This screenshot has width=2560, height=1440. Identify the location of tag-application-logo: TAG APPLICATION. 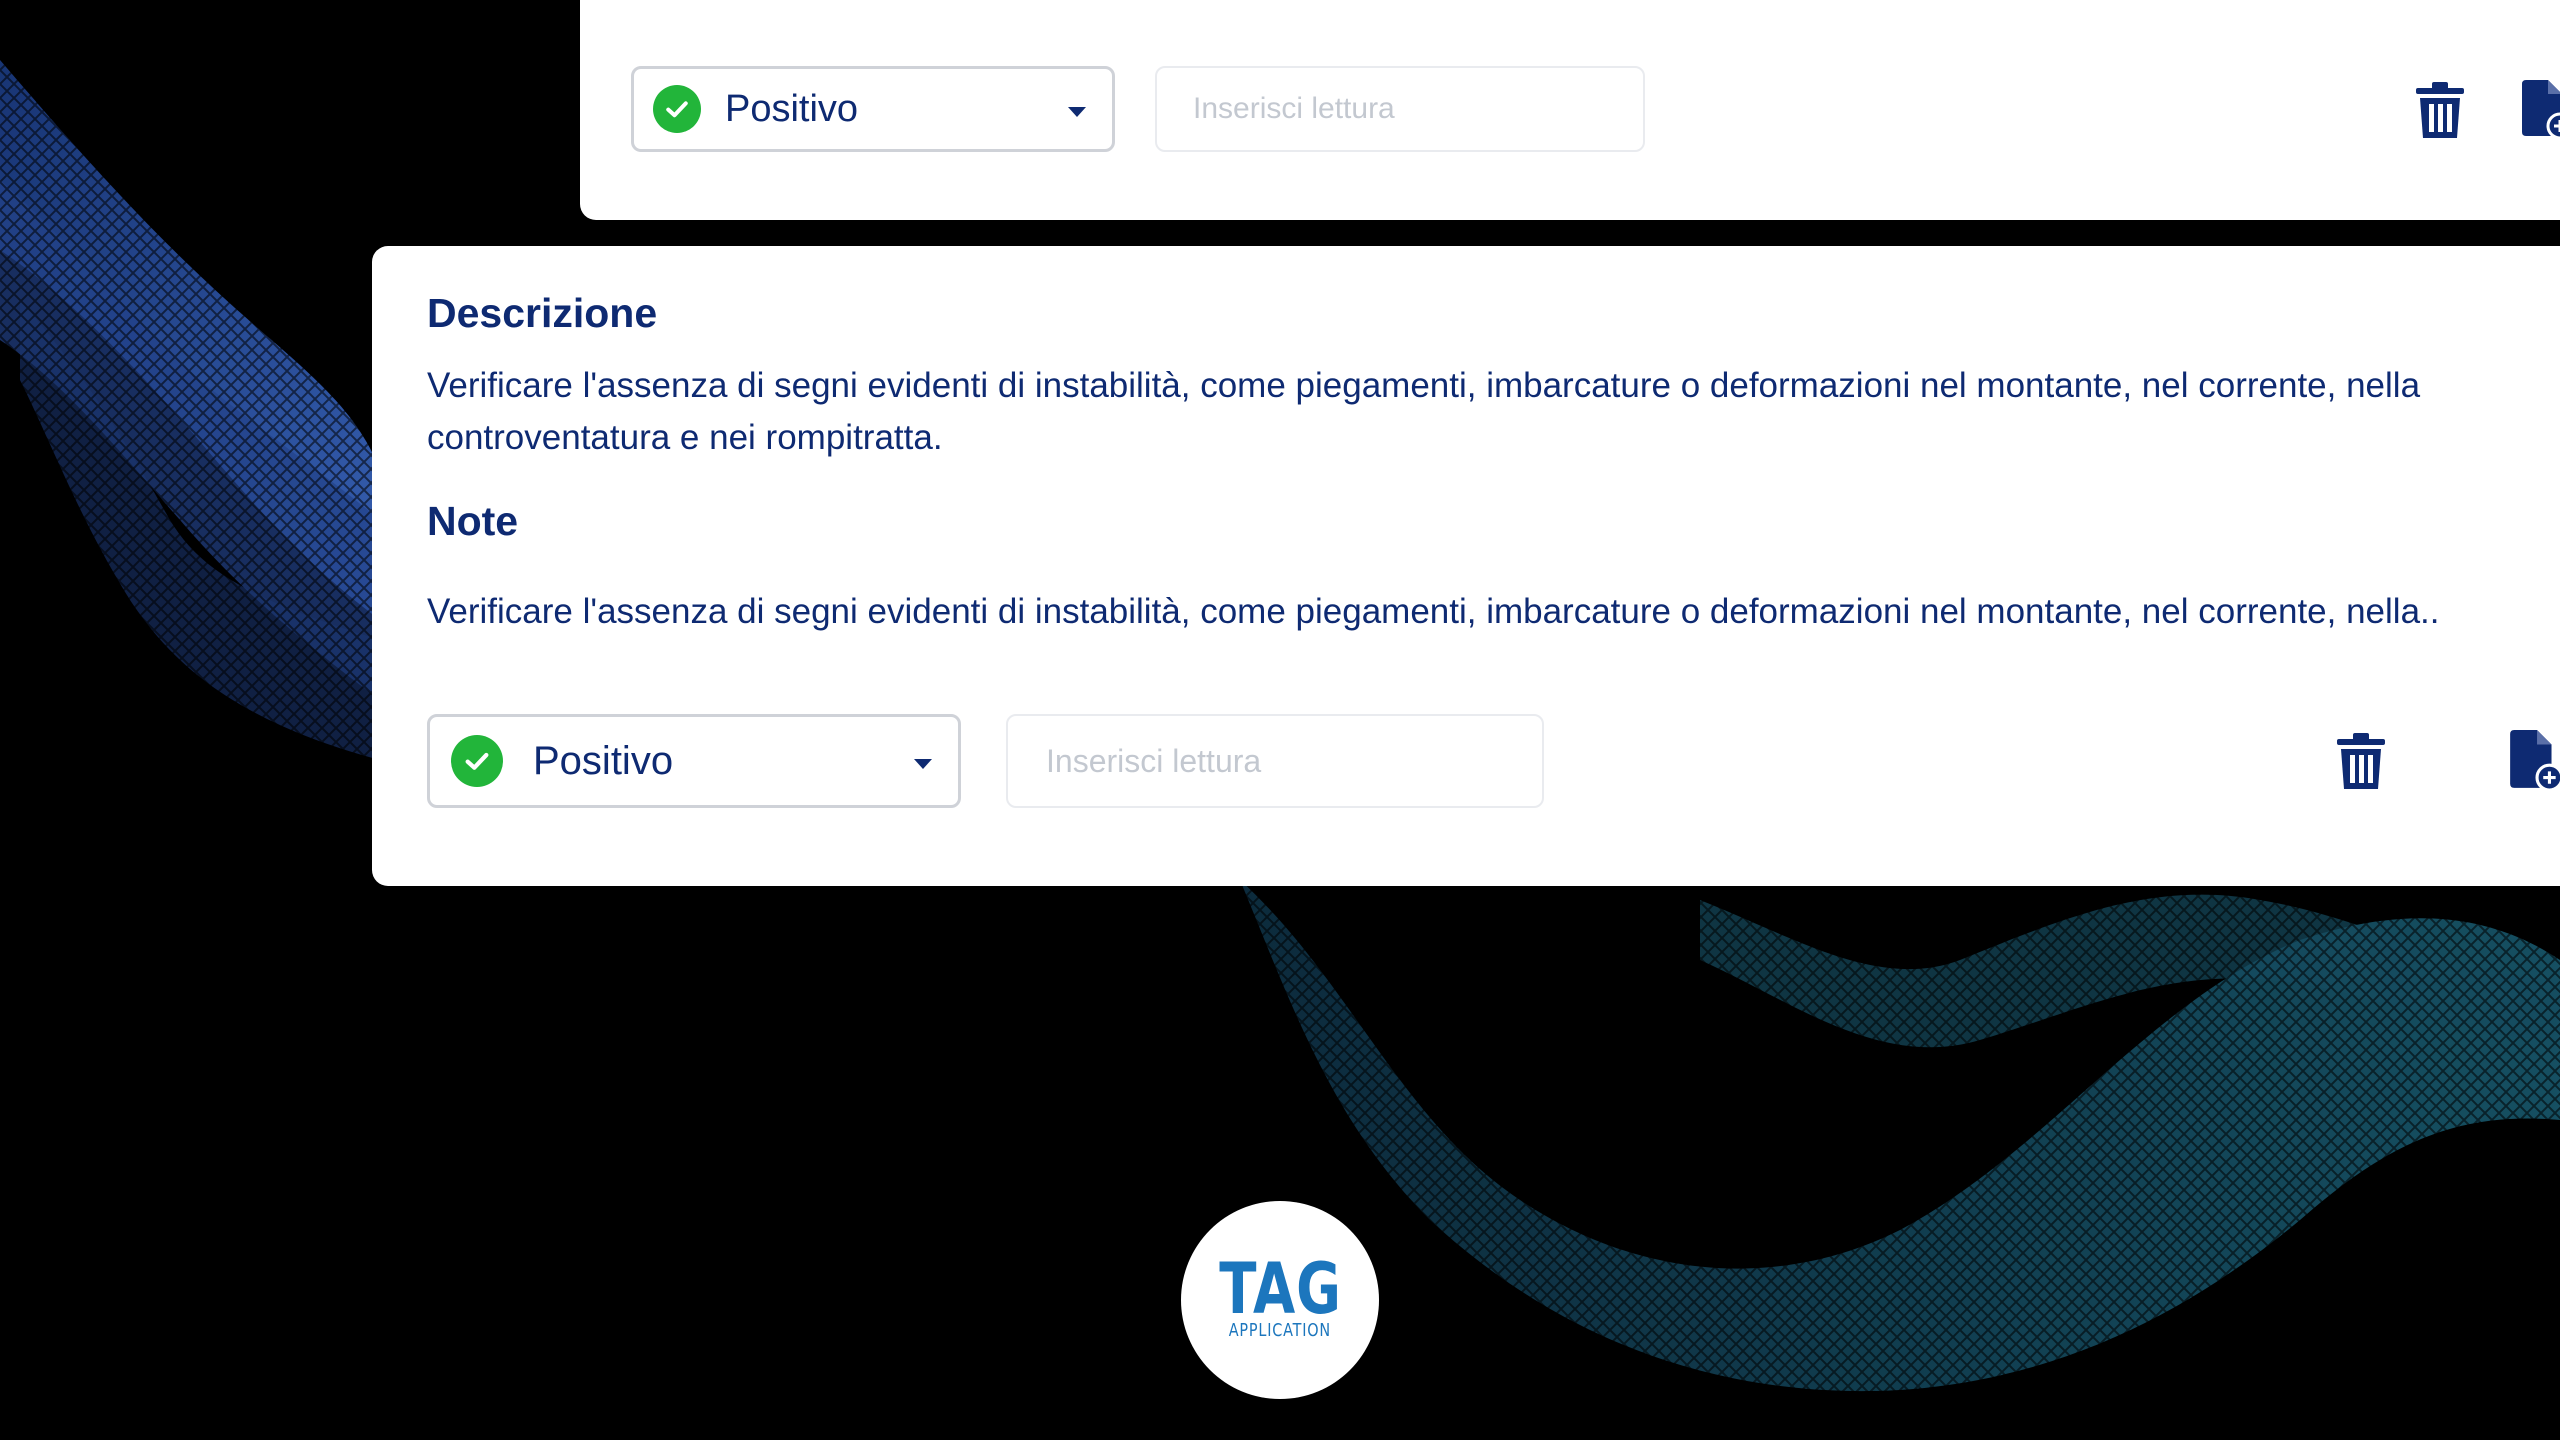
(1280, 1300).